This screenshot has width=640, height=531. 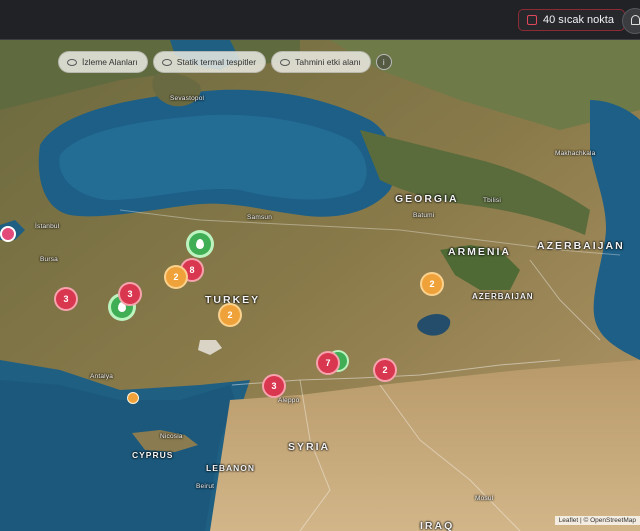 I want to click on notifications-button, so click(x=631, y=21).